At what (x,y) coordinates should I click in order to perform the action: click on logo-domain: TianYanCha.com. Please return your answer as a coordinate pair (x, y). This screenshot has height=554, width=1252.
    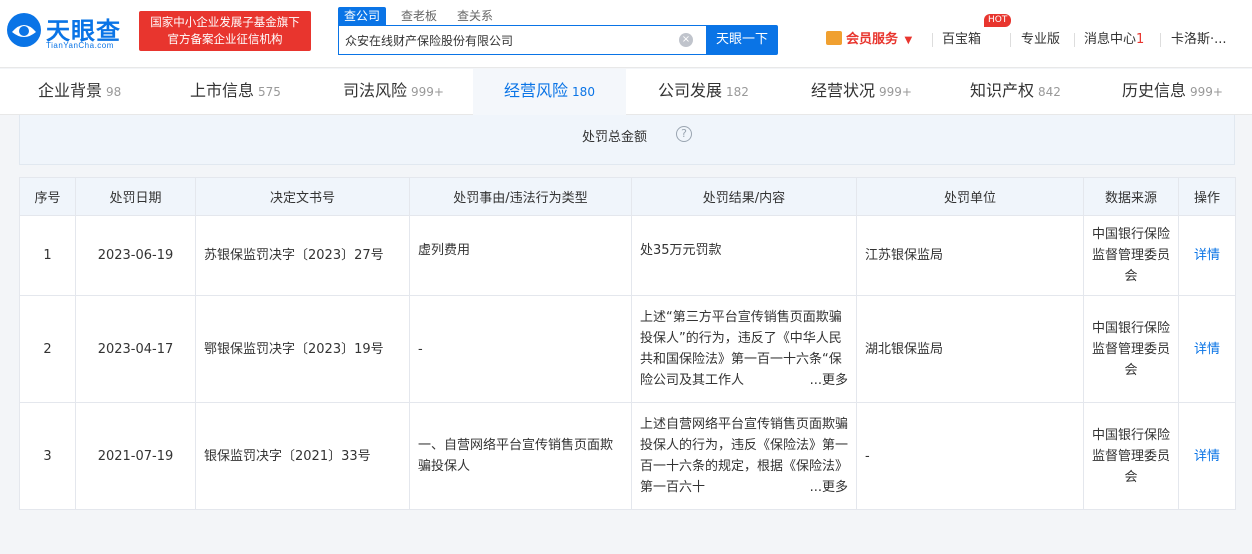
    Looking at the image, I should click on (80, 45).